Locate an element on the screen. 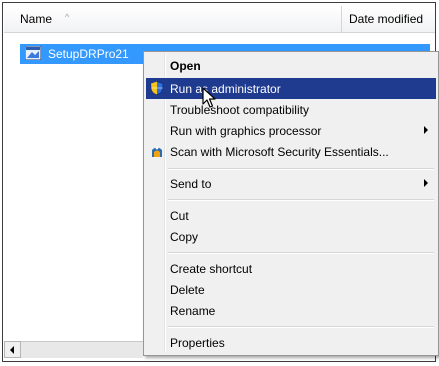 The image size is (439, 366). menu-item-label: Delete is located at coordinates (187, 290).